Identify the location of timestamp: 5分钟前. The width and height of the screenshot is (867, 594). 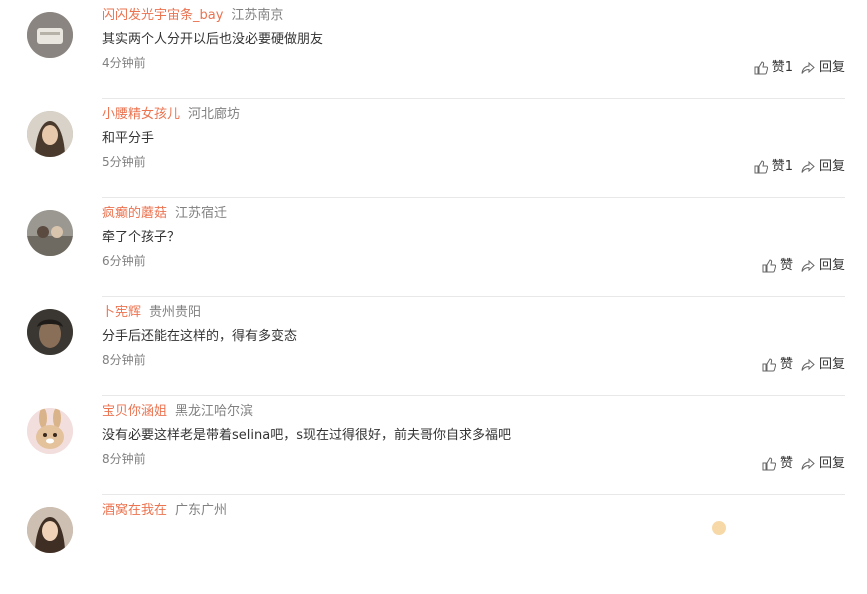
(124, 162).